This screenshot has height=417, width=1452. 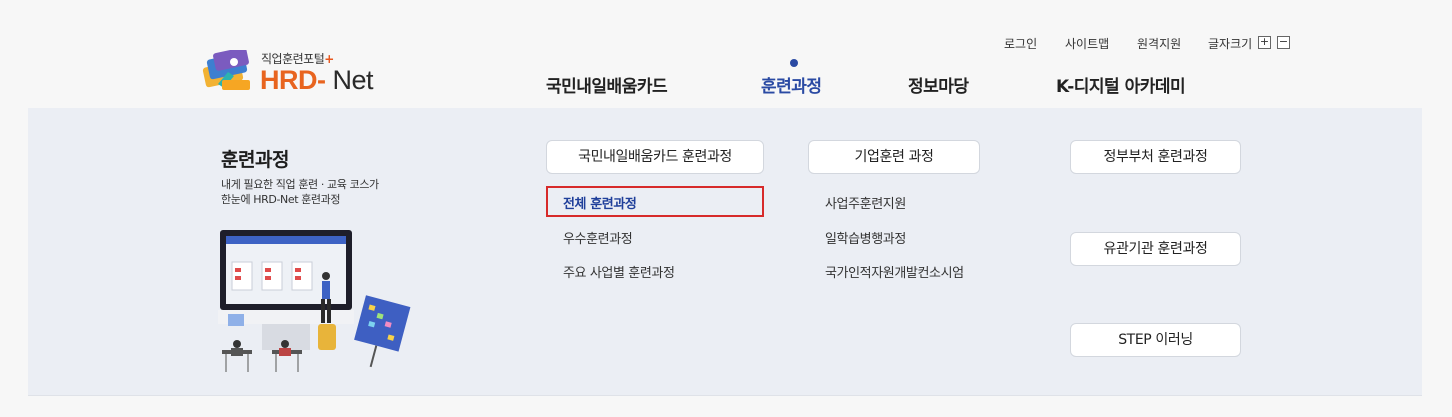 I want to click on logo-emblem-icon, so click(x=226, y=70).